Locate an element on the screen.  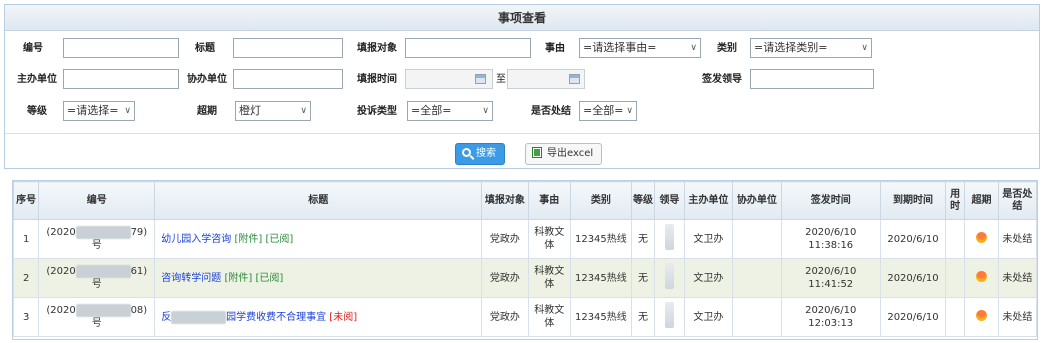
search-button-label: 搜索 is located at coordinates (486, 153).